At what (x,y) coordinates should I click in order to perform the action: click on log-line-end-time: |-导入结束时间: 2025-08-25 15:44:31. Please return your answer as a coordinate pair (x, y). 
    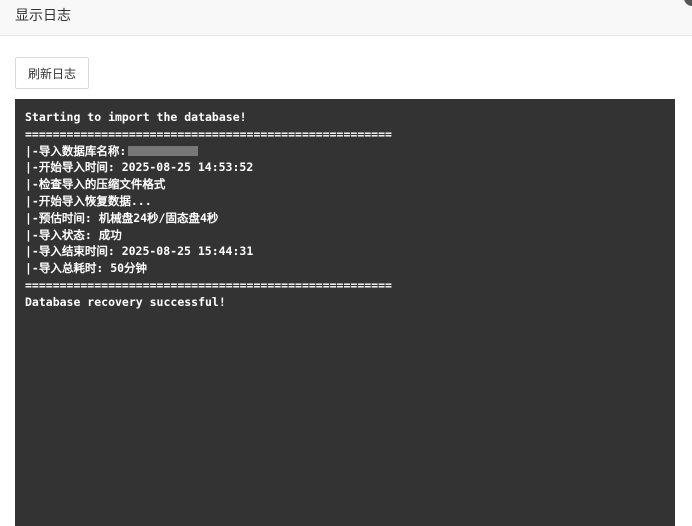
    Looking at the image, I should click on (139, 251).